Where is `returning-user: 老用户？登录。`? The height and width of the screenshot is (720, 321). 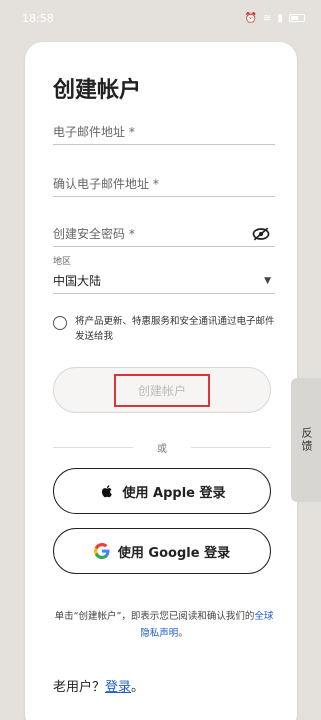
returning-user: 老用户？登录。 is located at coordinates (98, 685).